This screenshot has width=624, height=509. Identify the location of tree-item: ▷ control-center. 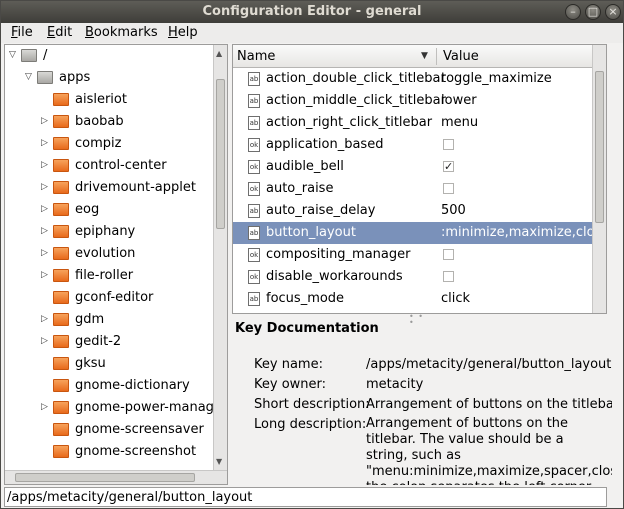
(109, 166).